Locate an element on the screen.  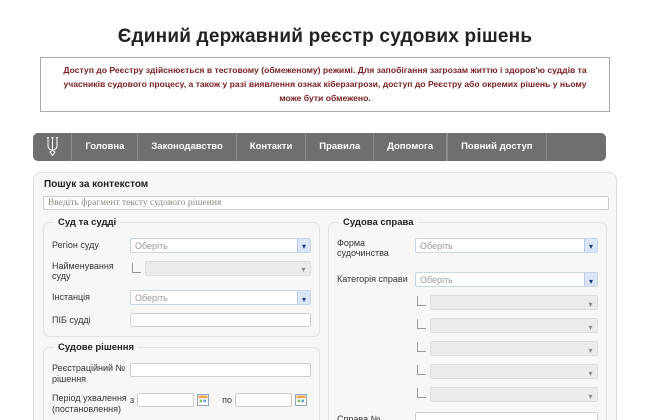
instance-label: Інстанція is located at coordinates (71, 297).